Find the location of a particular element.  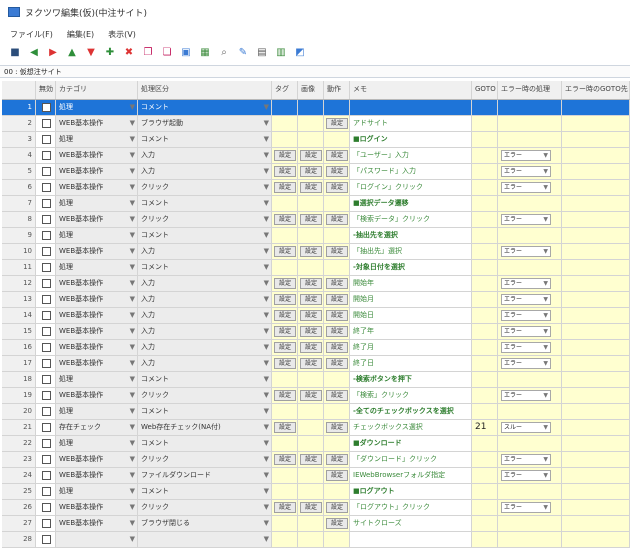

header-category: カテゴリ is located at coordinates (97, 90).